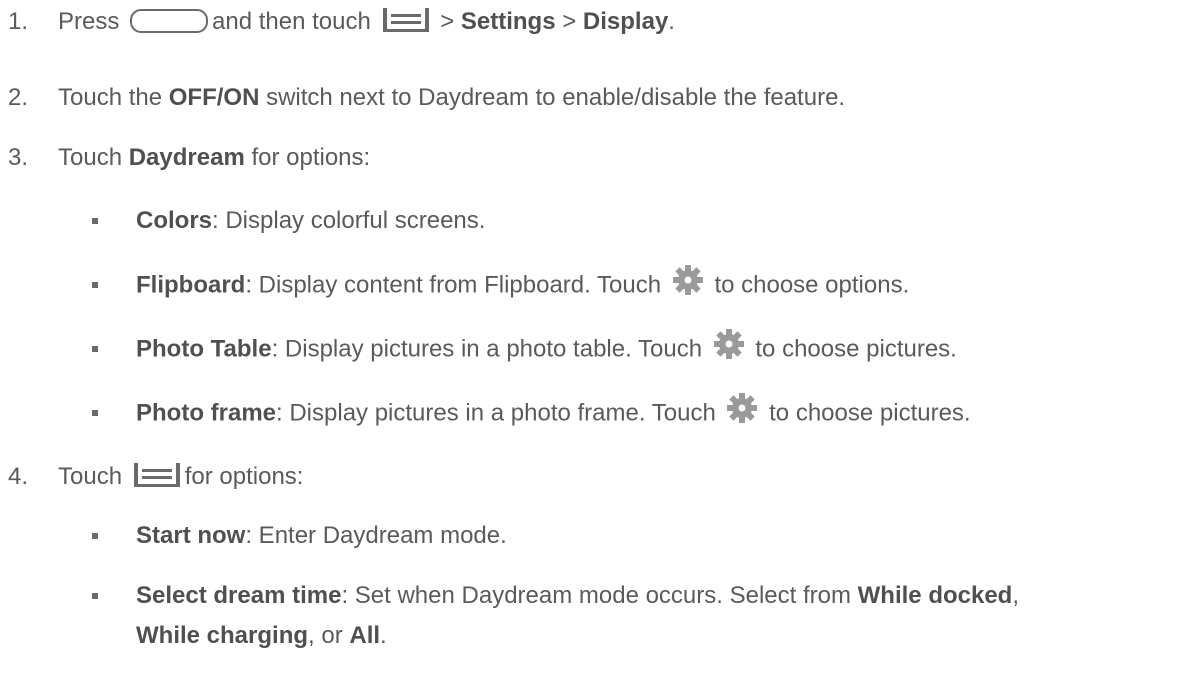 This screenshot has height=700, width=1192. What do you see at coordinates (214, 97) in the screenshot?
I see `off-on-label: OFF/ON` at bounding box center [214, 97].